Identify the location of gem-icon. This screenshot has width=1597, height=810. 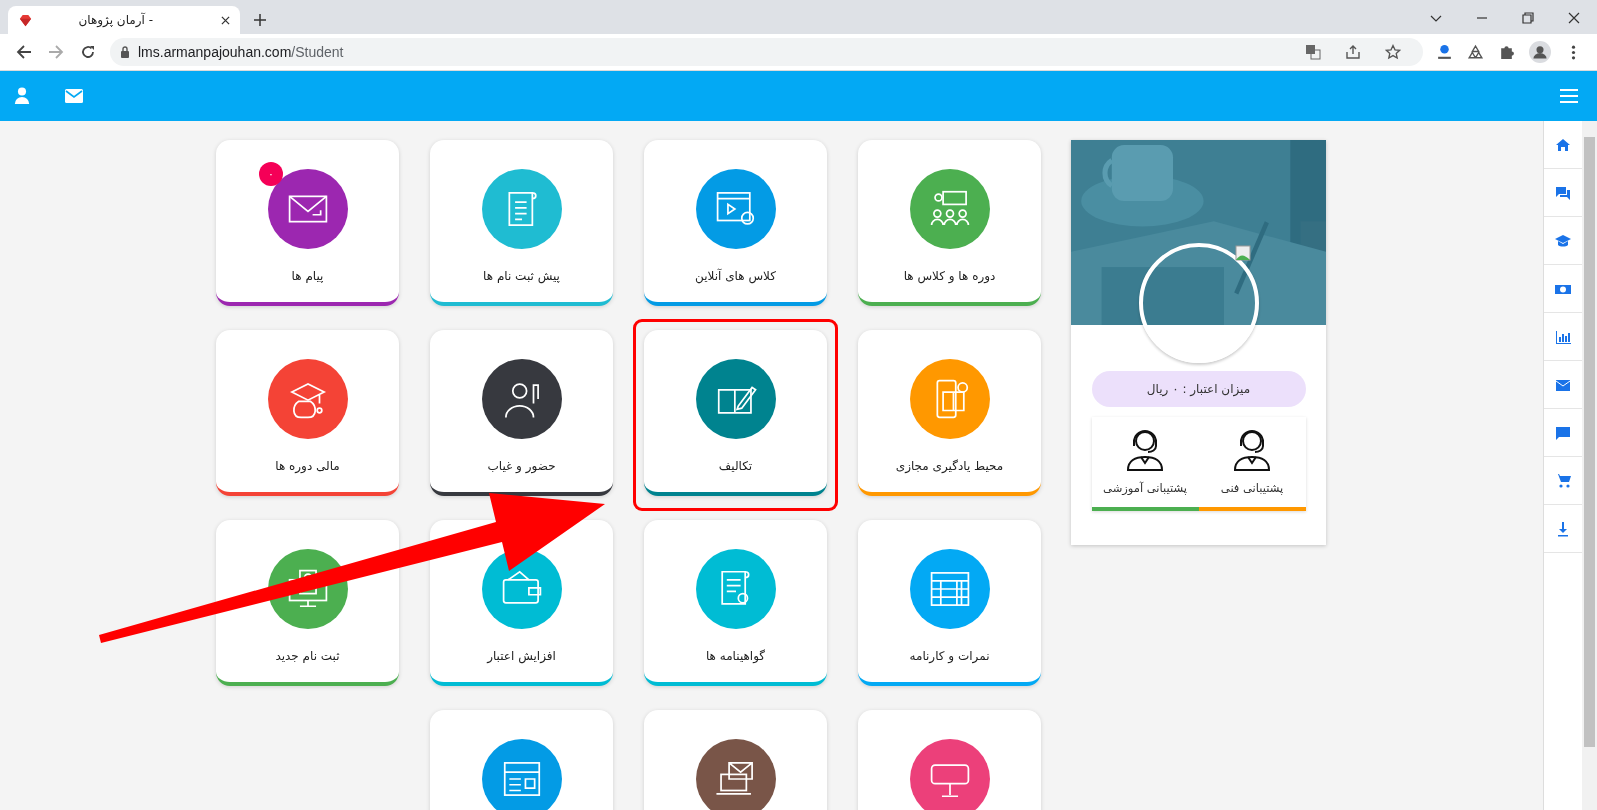
(25, 20).